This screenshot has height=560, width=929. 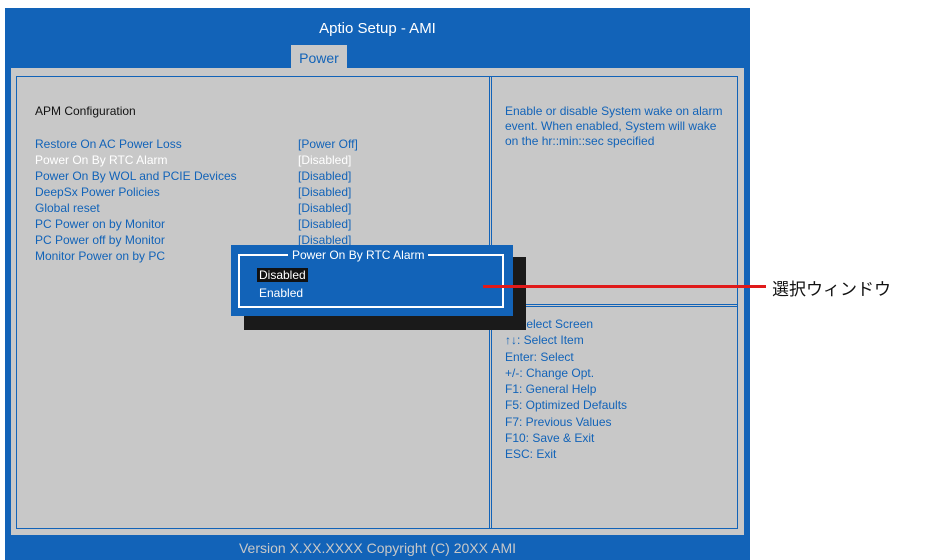 What do you see at coordinates (550, 438) in the screenshot?
I see `key-hint: F10: Save & Exit` at bounding box center [550, 438].